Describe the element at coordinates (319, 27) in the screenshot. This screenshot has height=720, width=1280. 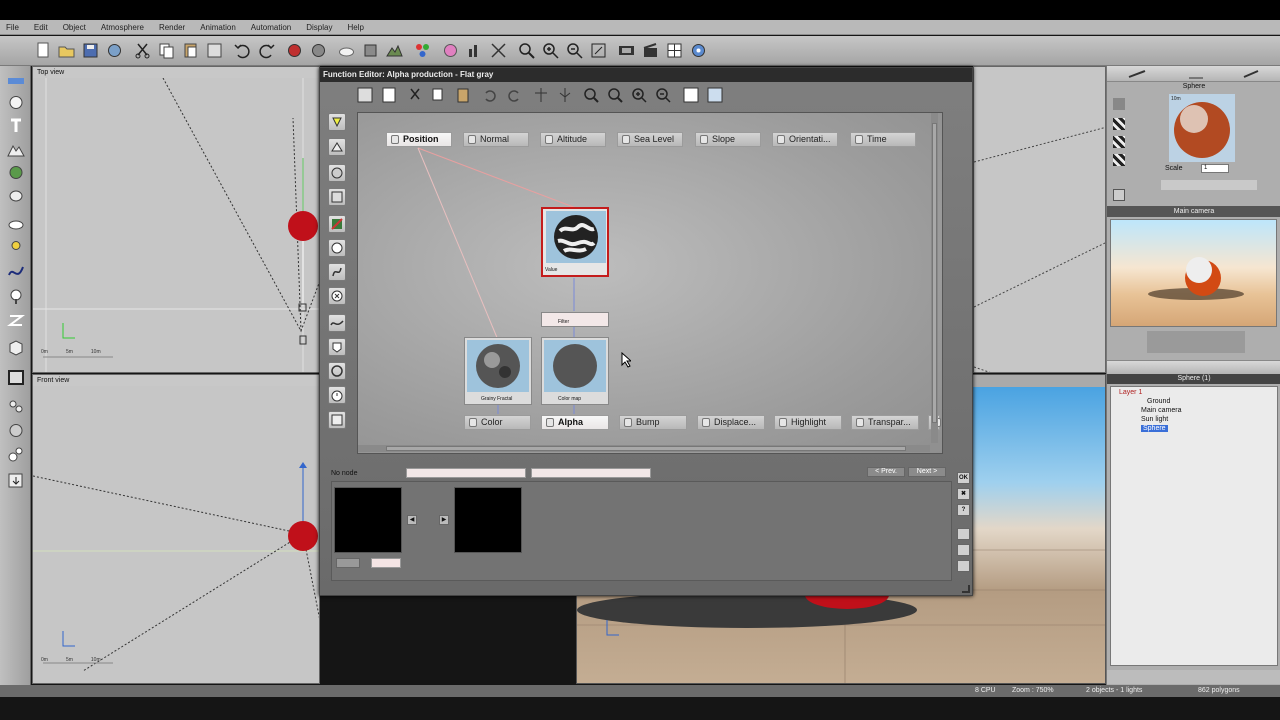
I see `menu-display: Display` at that location.